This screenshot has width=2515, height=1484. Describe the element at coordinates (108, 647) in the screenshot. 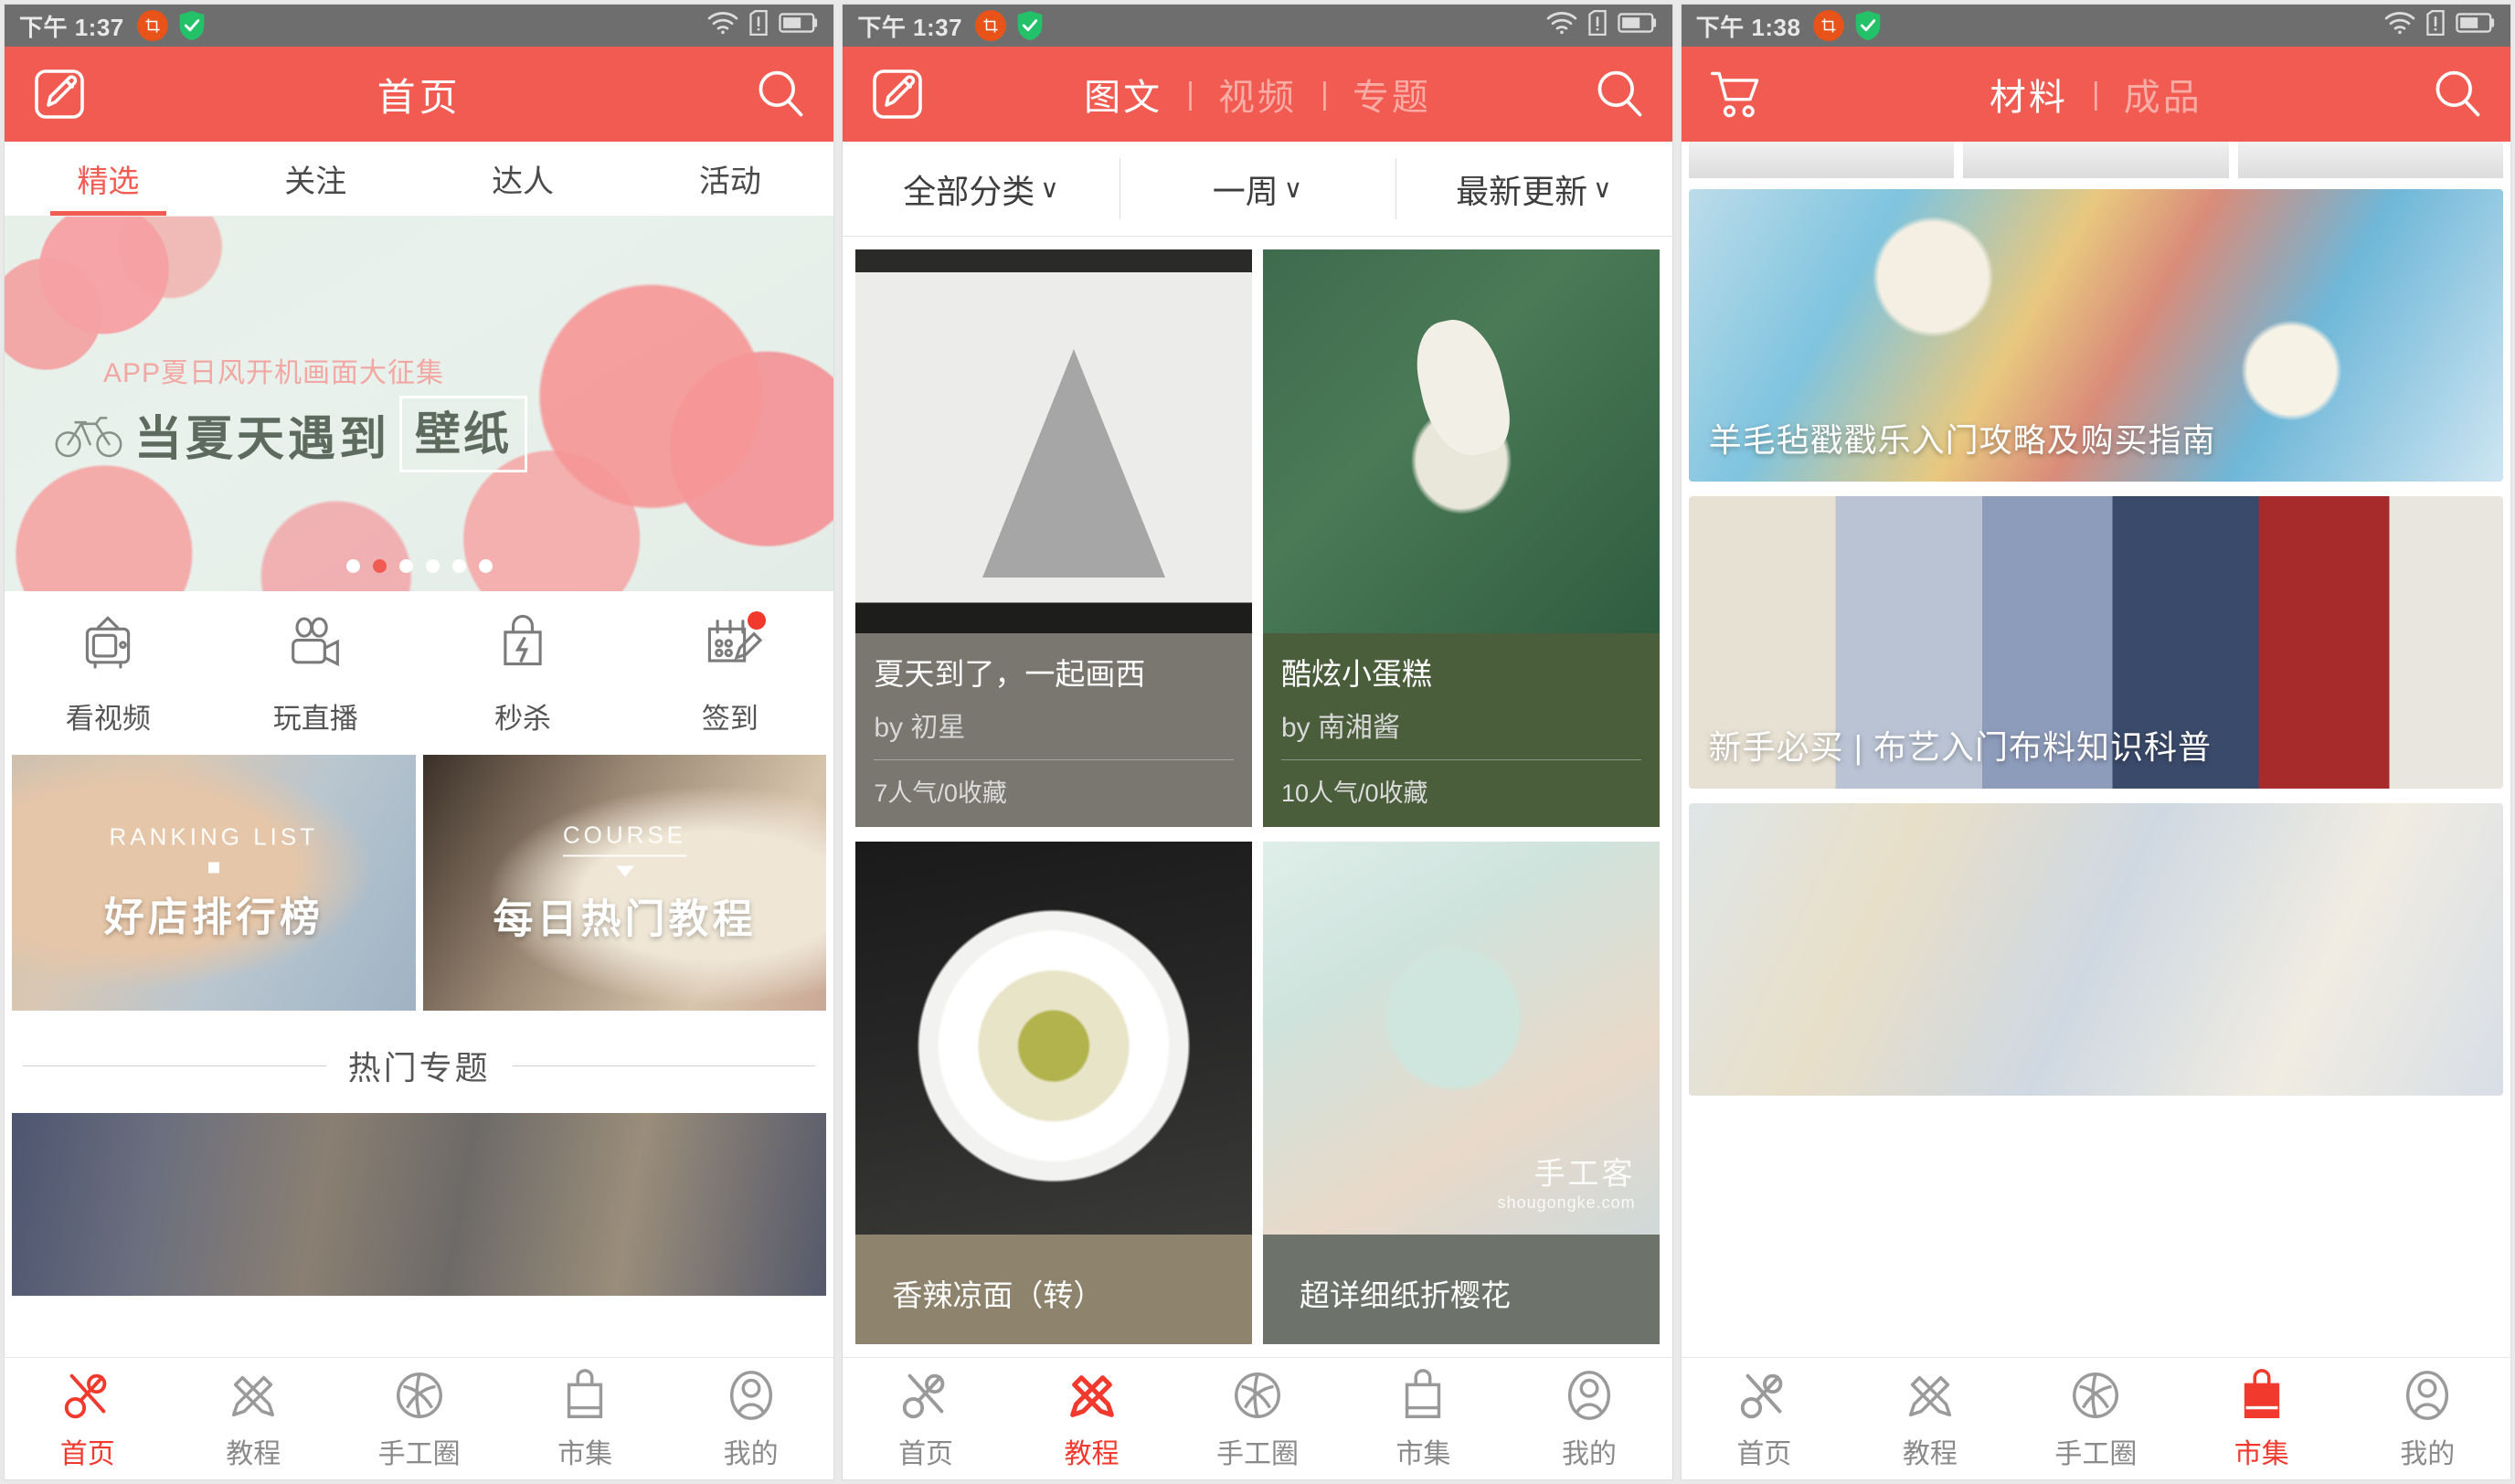

I see `tv-icon` at that location.